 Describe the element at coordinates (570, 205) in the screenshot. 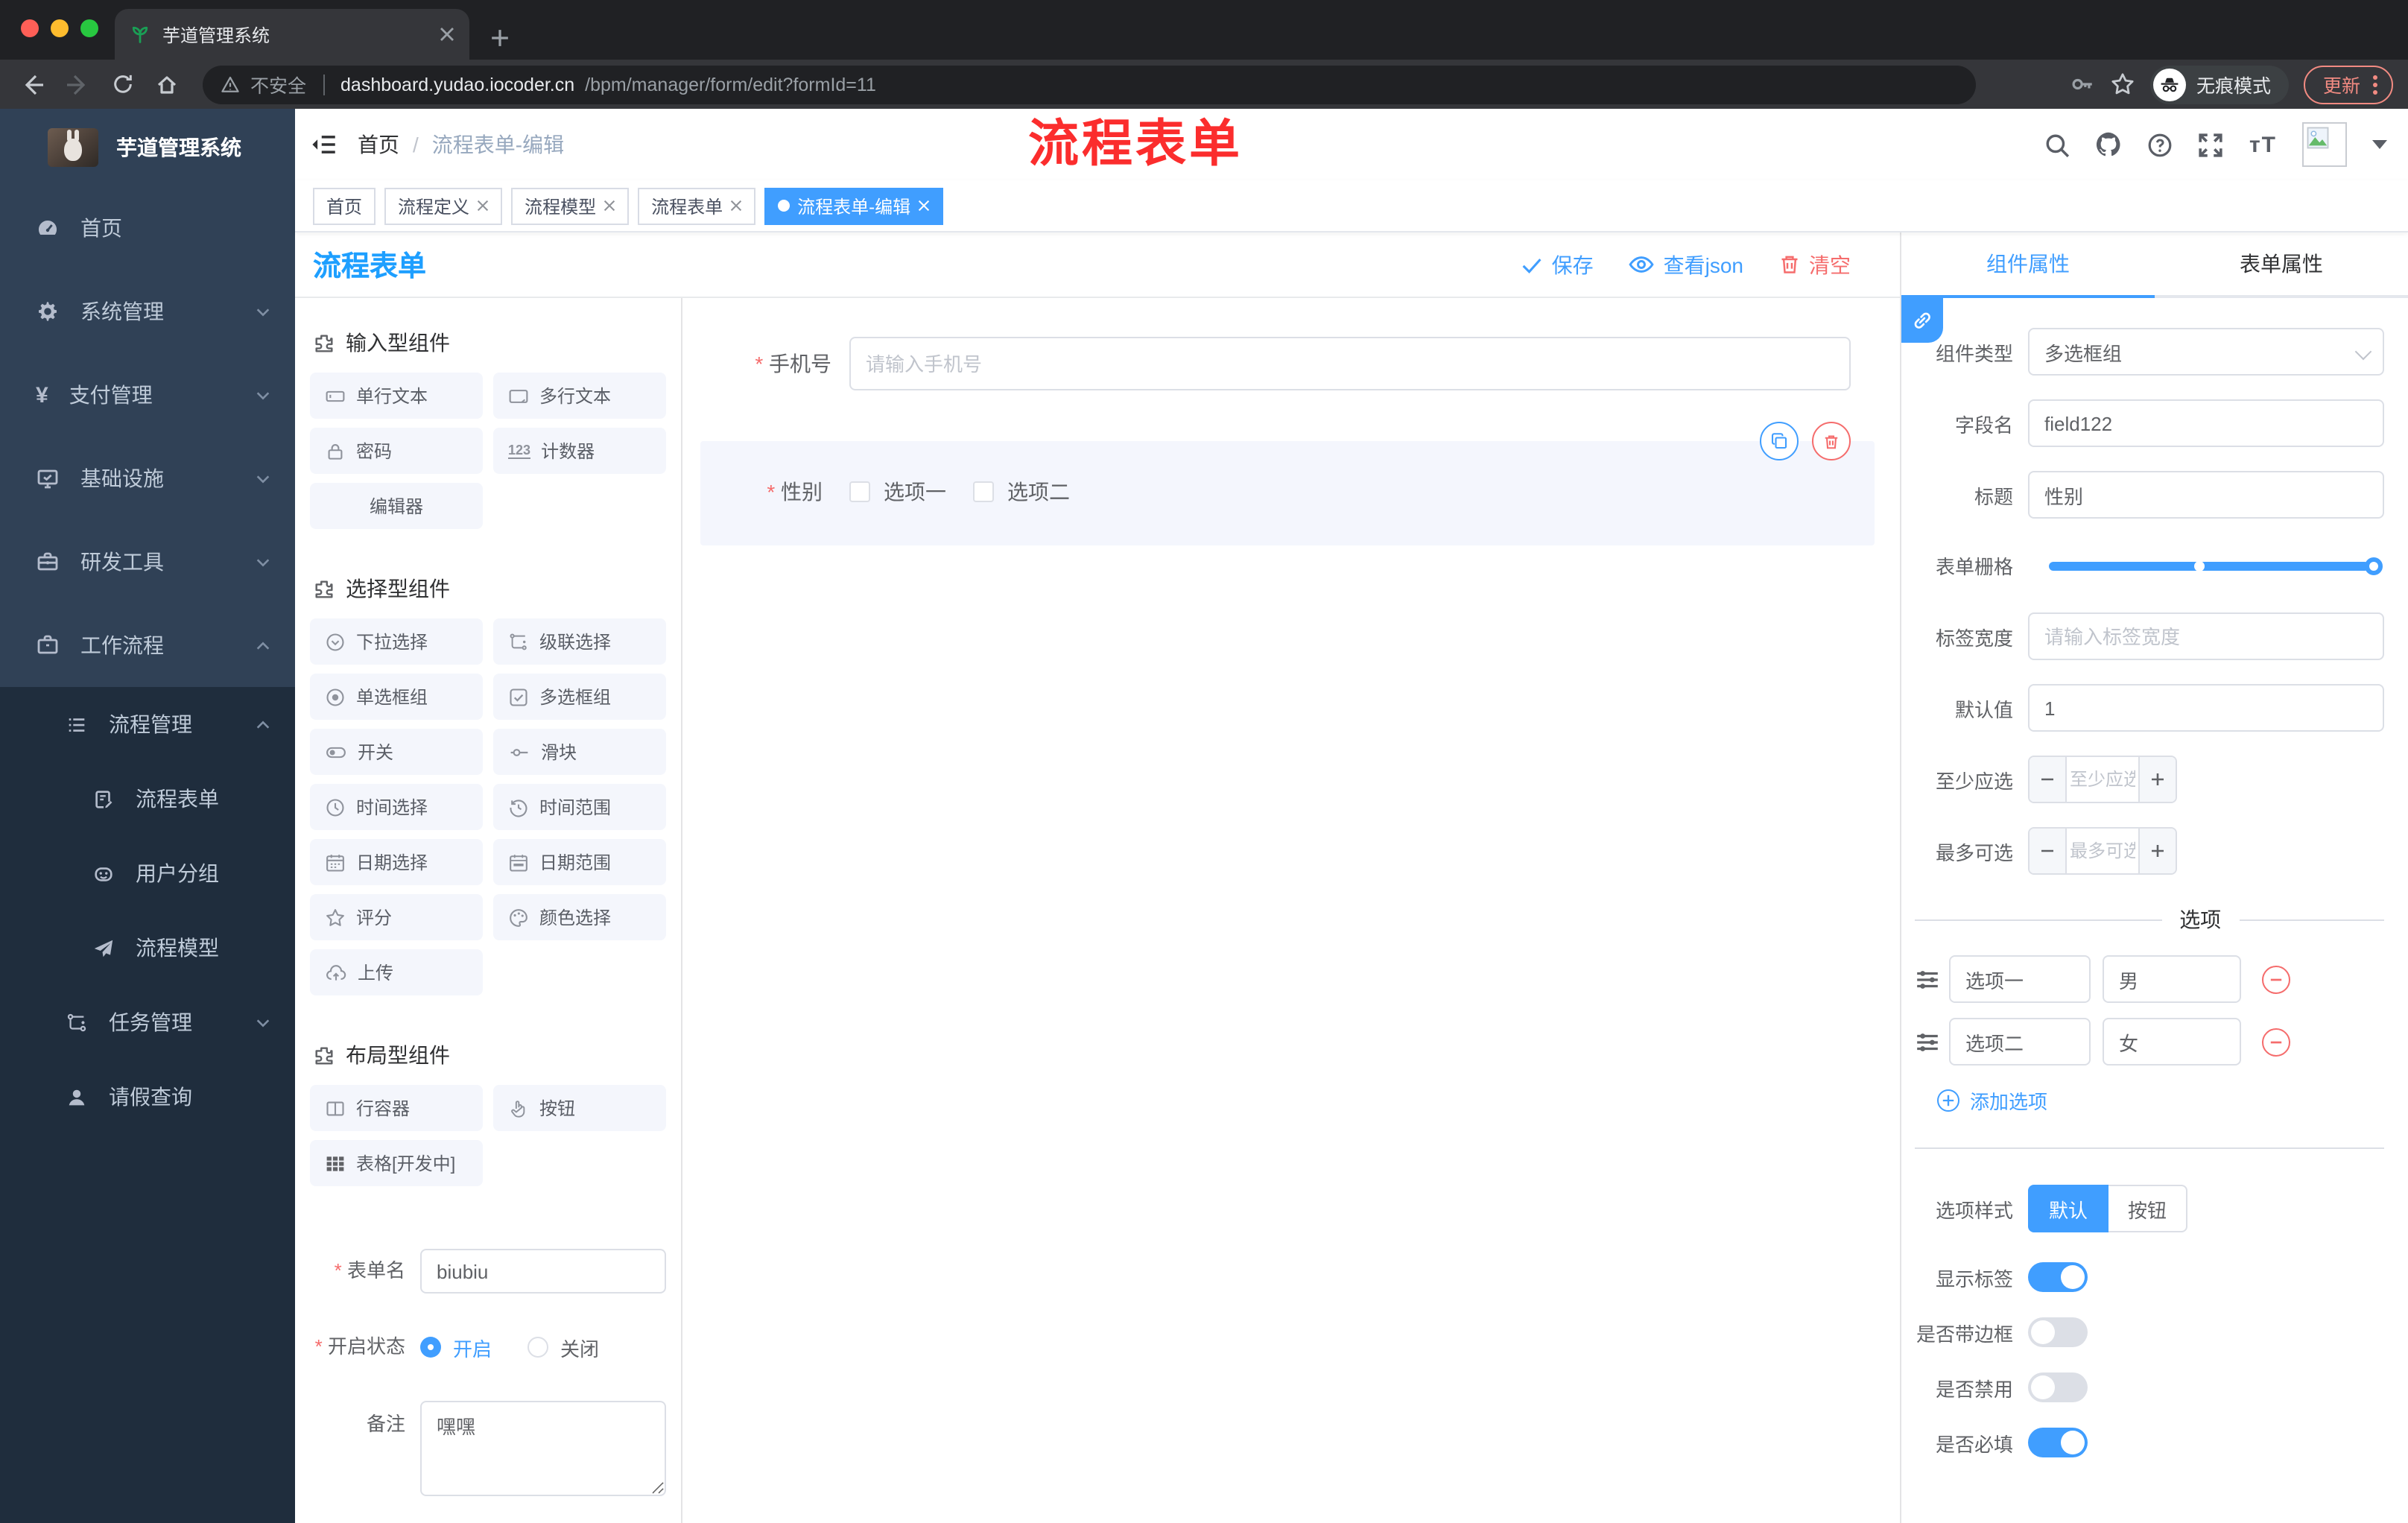

I see `tag-process-model: 流程模型` at that location.